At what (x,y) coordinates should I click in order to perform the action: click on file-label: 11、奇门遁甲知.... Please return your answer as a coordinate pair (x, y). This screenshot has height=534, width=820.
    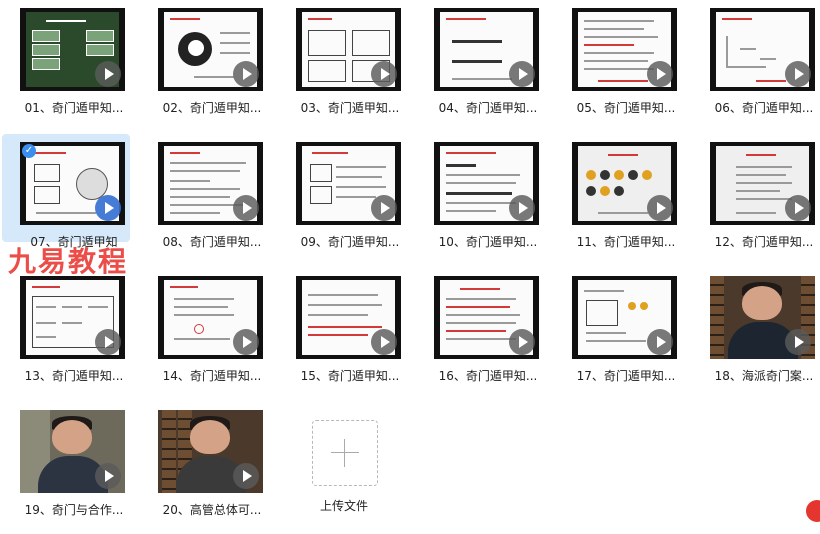
    Looking at the image, I should click on (626, 241).